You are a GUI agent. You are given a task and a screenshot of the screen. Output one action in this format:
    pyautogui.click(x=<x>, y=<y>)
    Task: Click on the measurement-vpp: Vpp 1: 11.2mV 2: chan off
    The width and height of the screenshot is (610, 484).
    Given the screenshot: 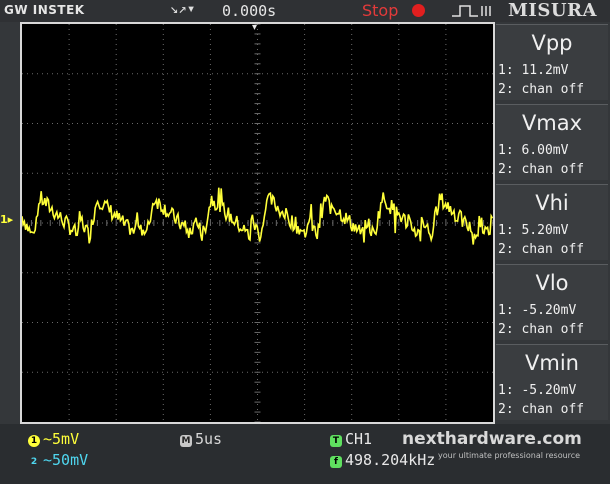 What is the action you would take?
    pyautogui.click(x=552, y=62)
    